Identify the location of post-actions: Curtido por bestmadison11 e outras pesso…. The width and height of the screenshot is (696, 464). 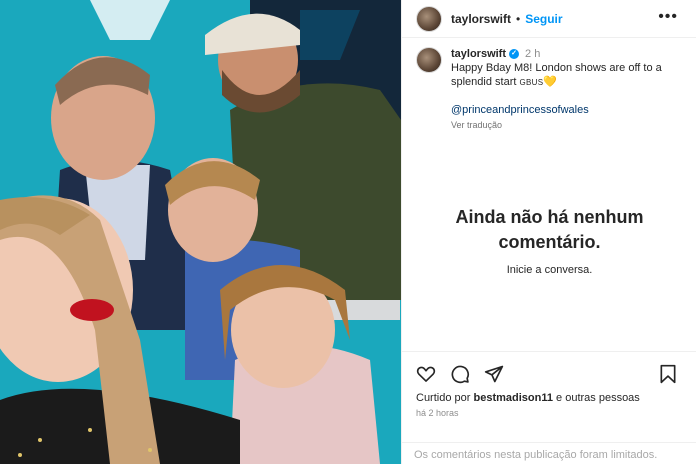
(549, 407).